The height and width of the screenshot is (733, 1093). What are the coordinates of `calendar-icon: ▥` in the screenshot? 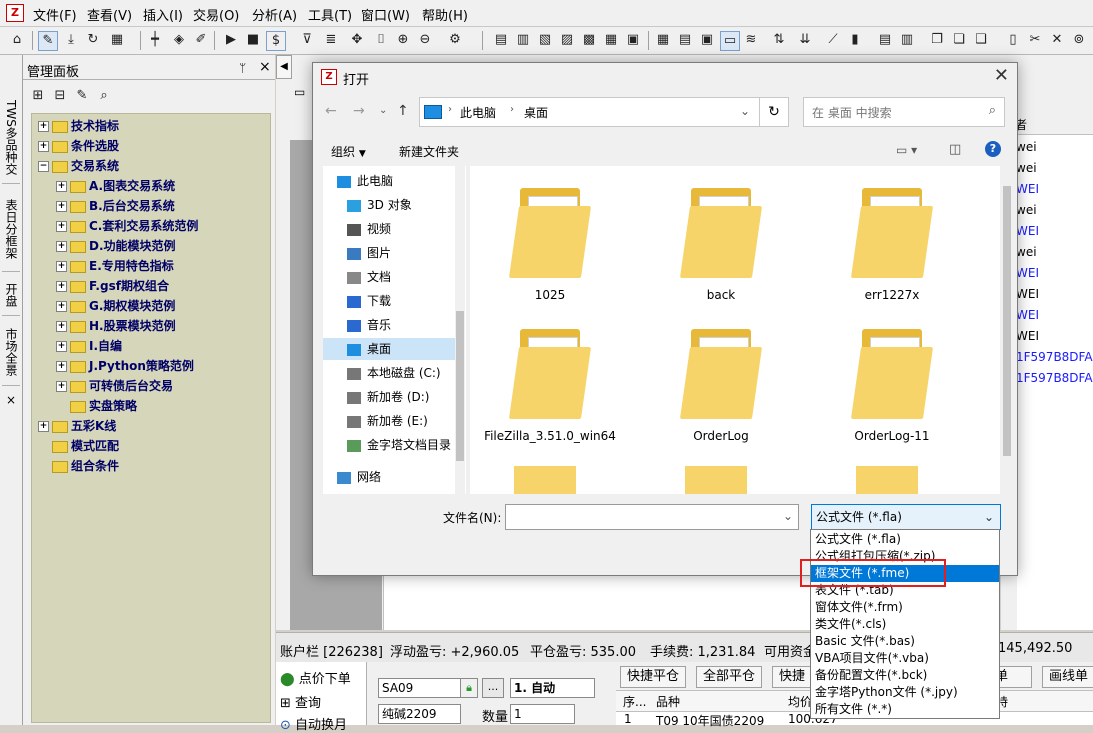 It's located at (907, 40).